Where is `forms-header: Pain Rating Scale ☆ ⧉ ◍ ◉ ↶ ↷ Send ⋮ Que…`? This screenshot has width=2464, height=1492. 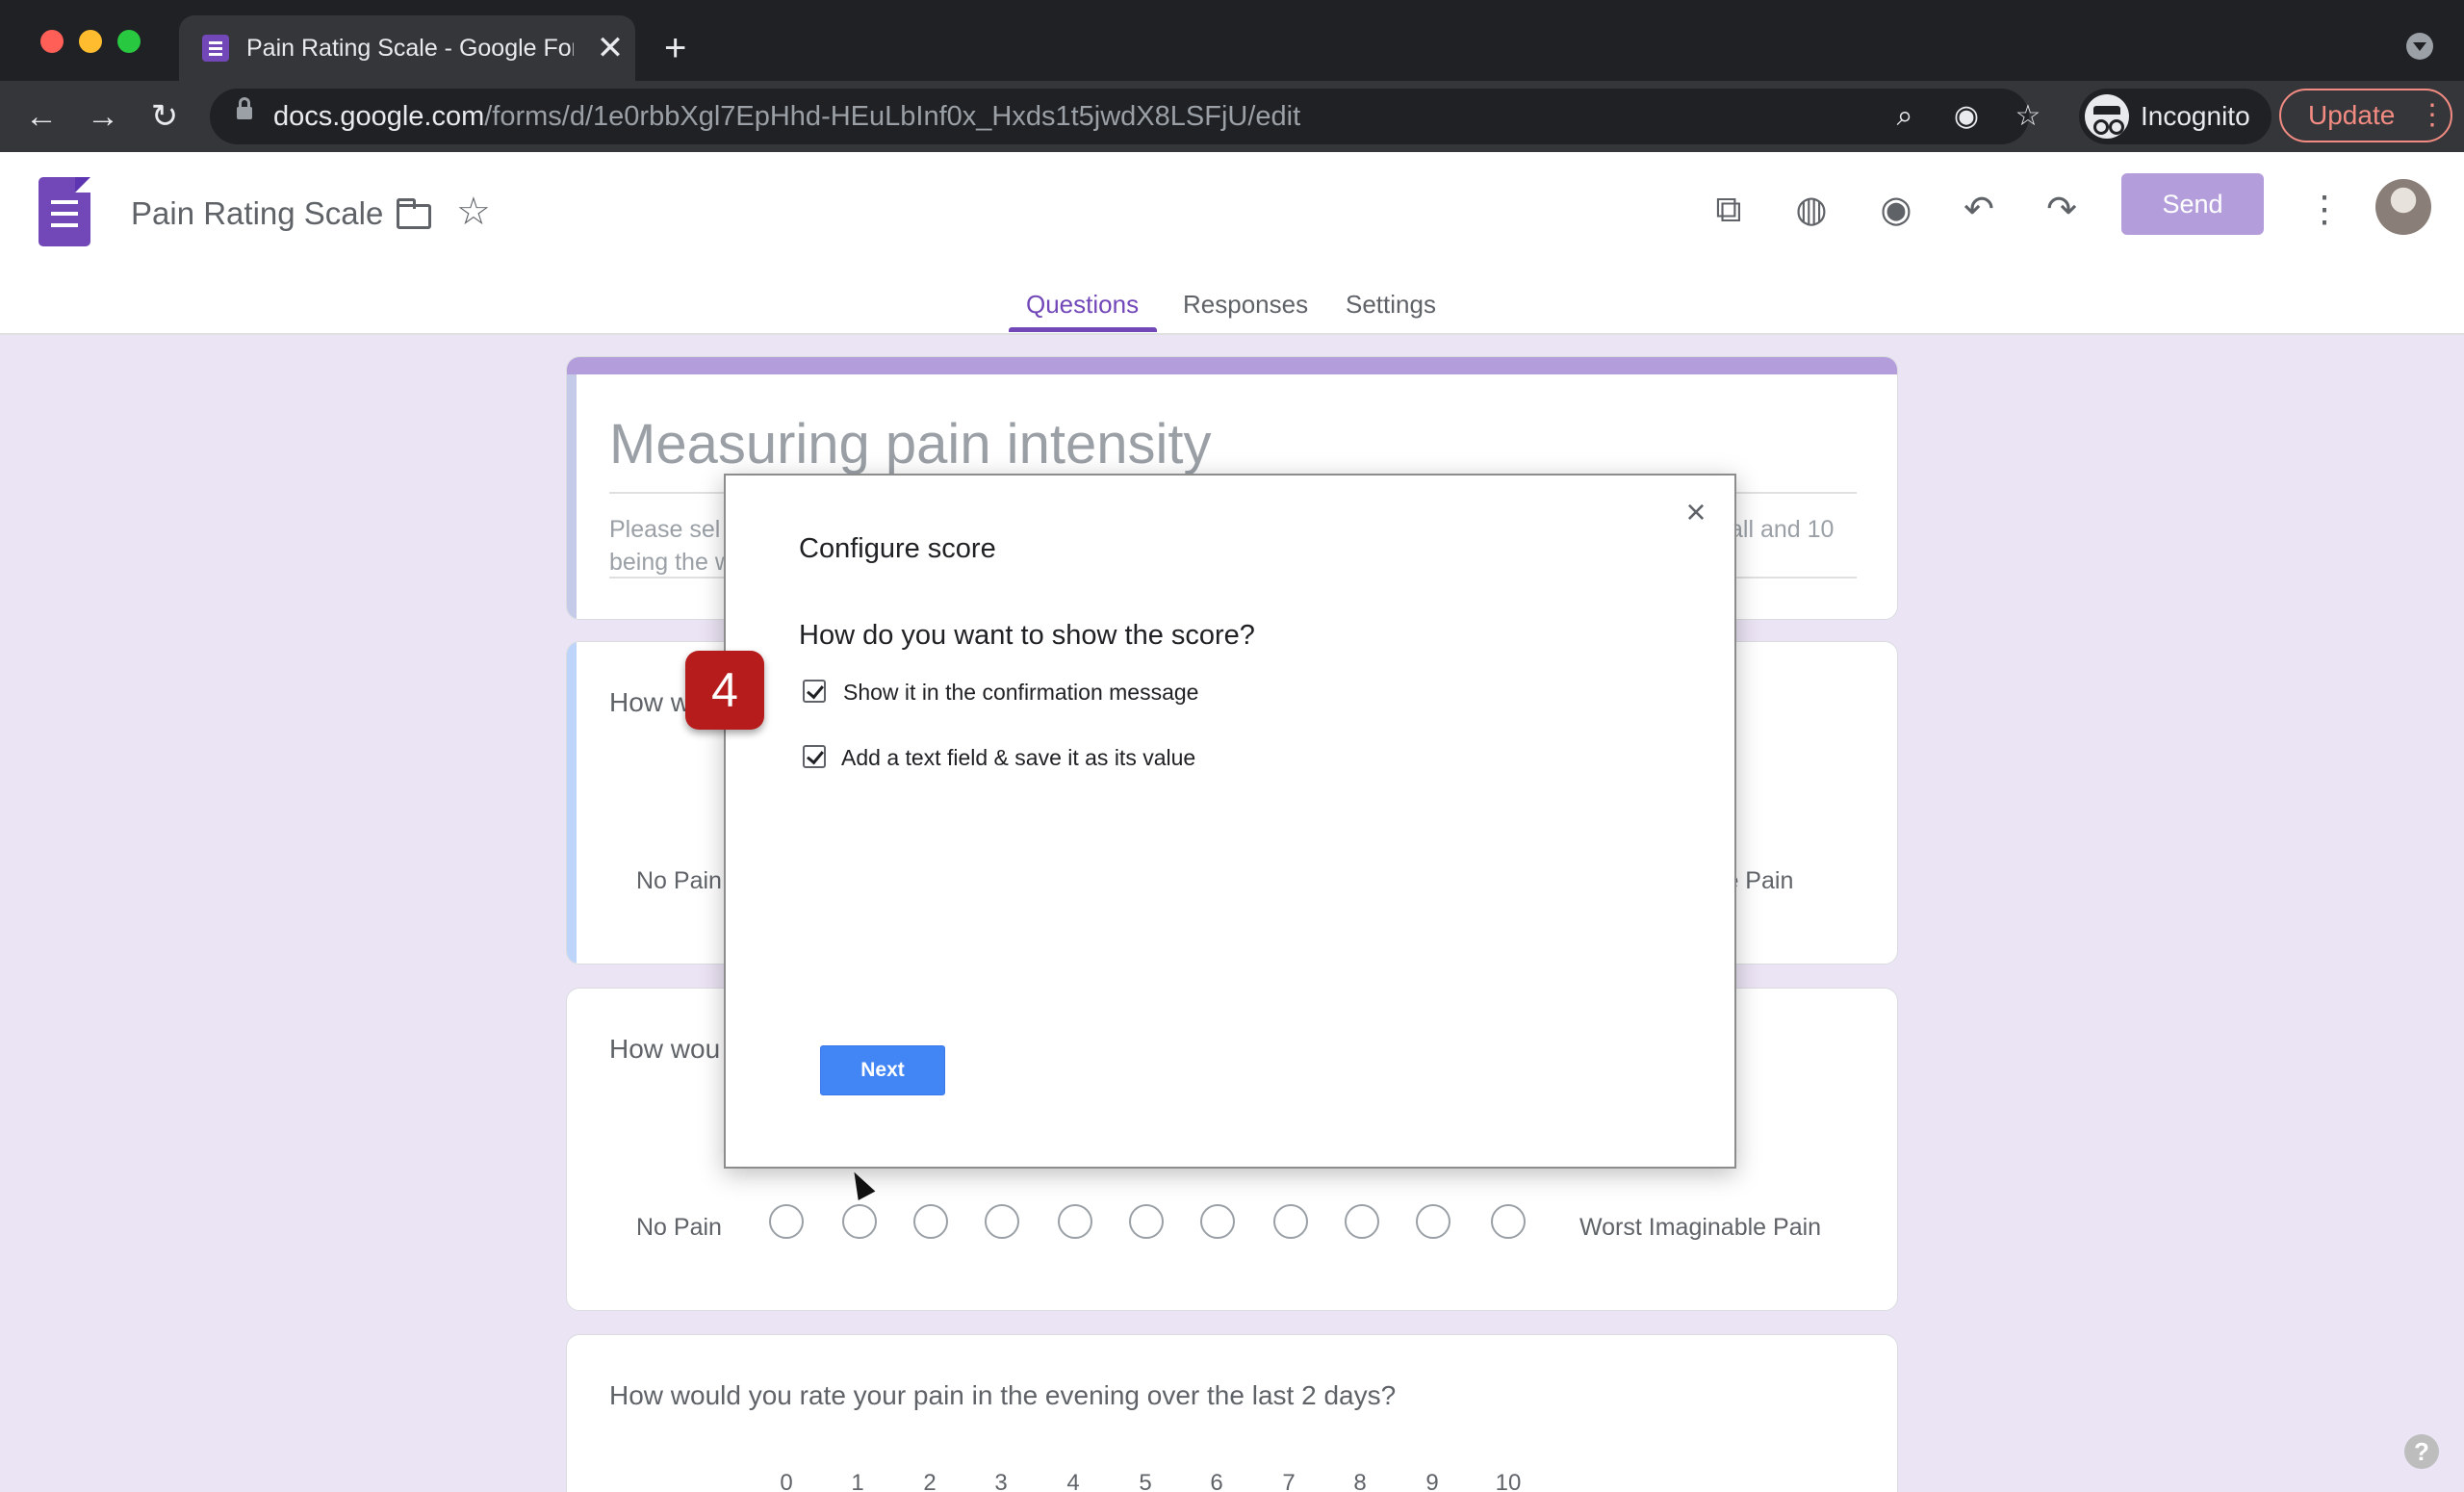 forms-header: Pain Rating Scale ☆ ⧉ ◍ ◉ ↶ ↷ Send ⋮ Que… is located at coordinates (1232, 243).